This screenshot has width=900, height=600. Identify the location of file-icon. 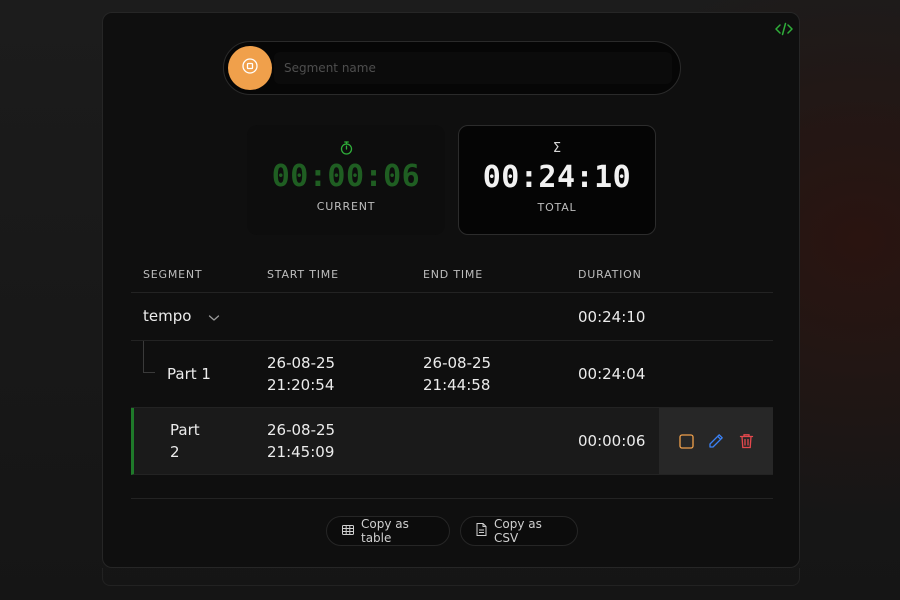
(481, 531).